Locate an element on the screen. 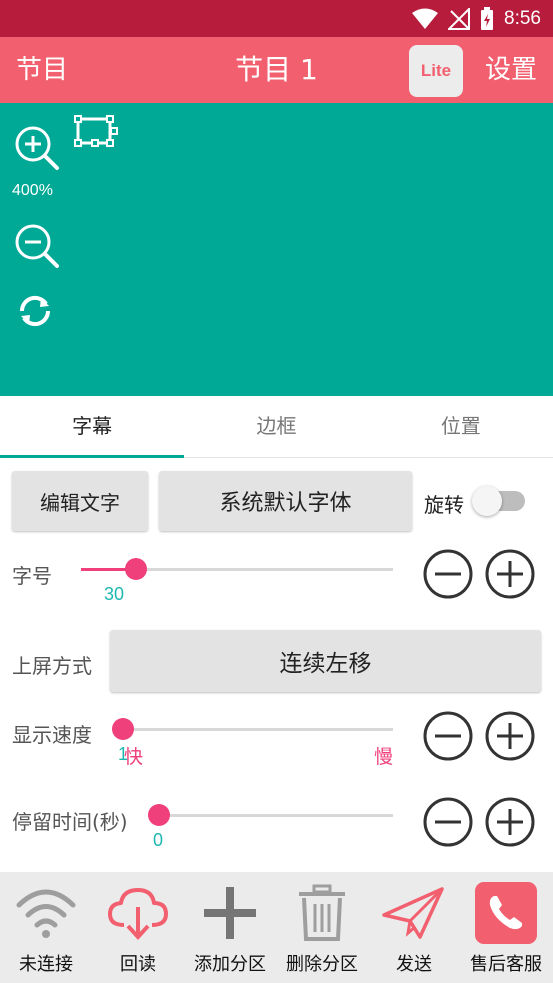 This screenshot has width=553, height=983. pause-time-track is located at coordinates (276, 815).